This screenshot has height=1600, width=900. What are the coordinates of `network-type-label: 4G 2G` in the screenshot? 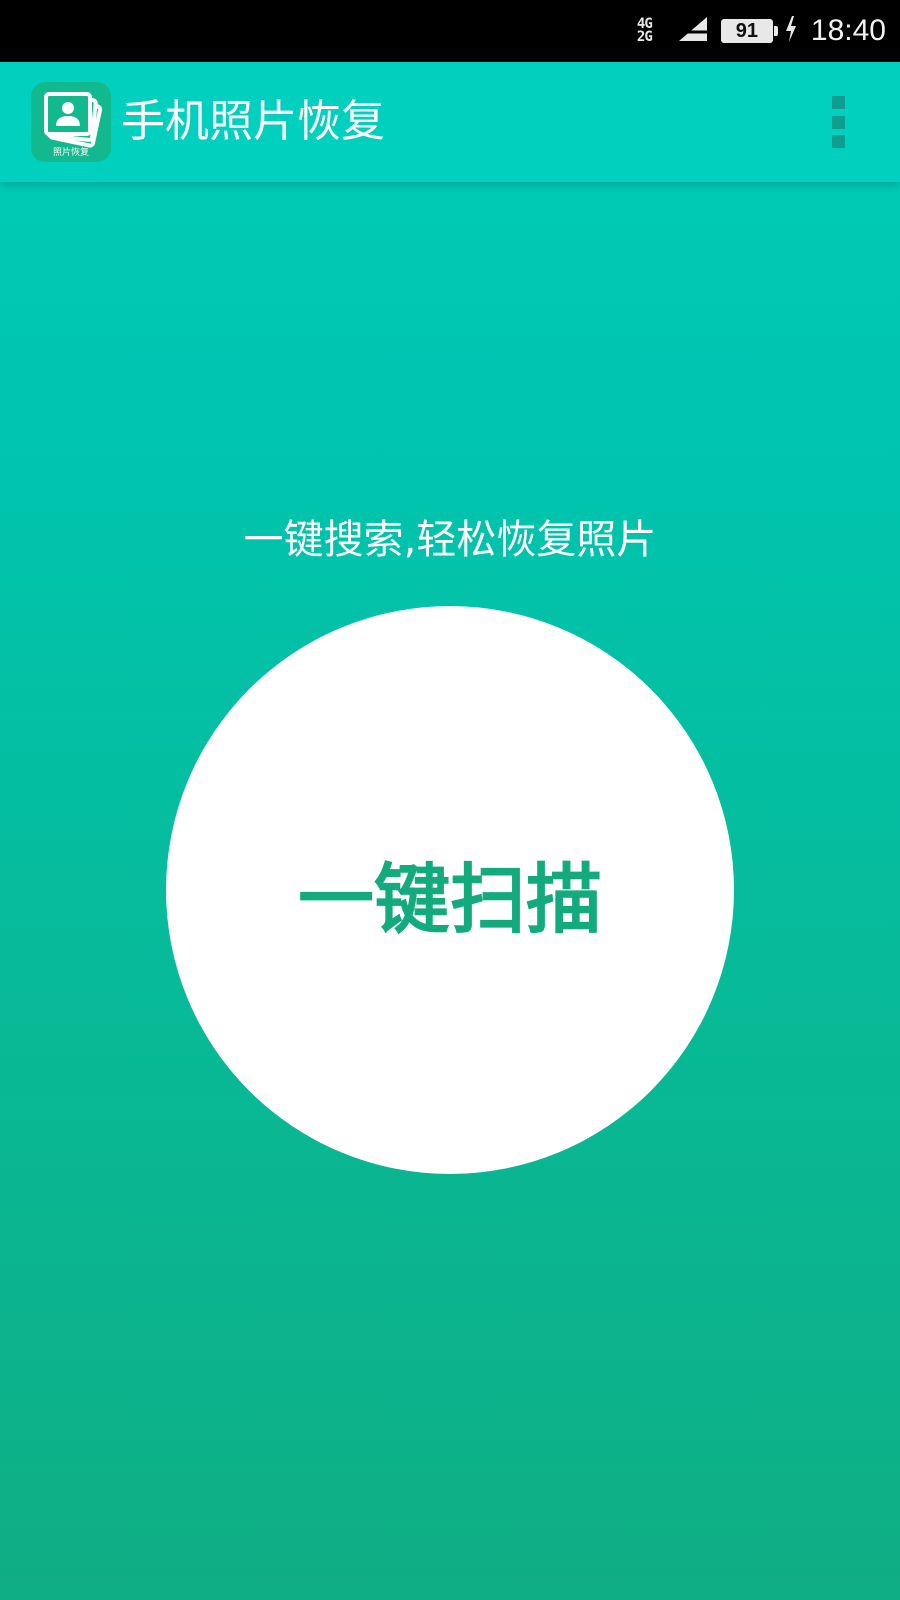 It's located at (644, 30).